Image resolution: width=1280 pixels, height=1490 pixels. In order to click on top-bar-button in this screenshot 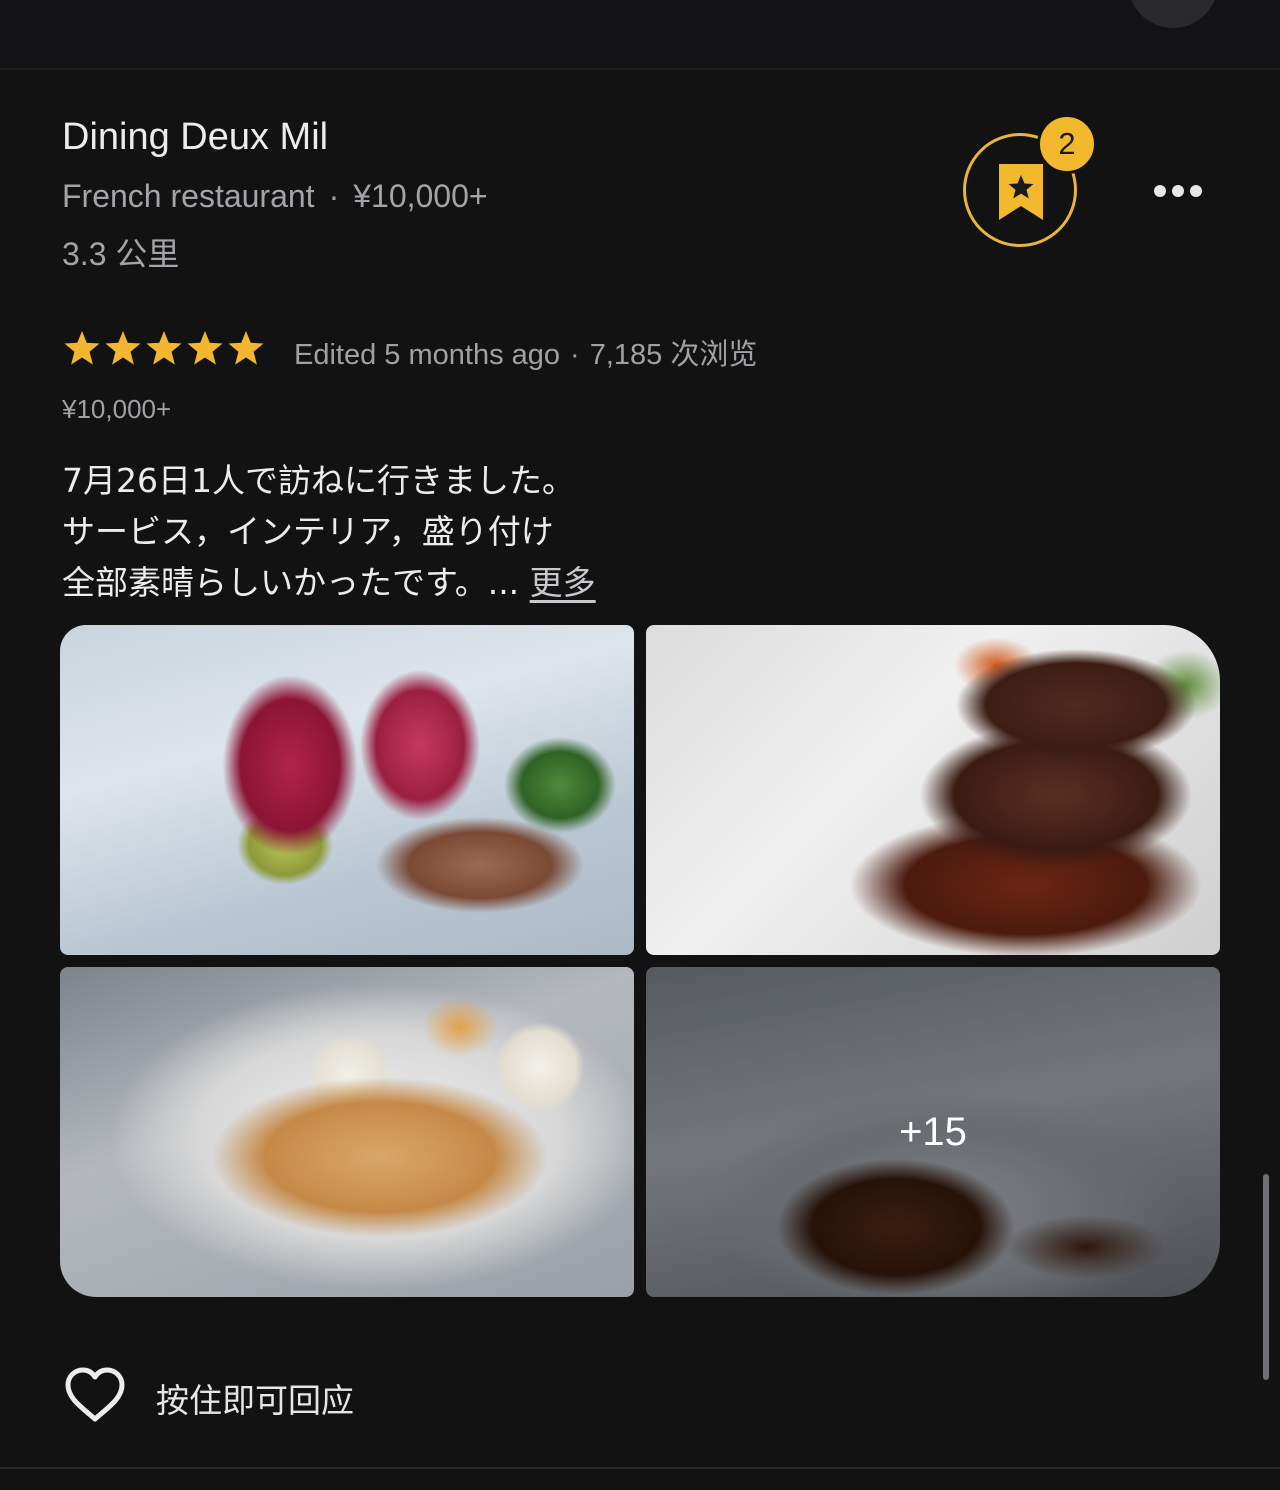, I will do `click(1173, 14)`.